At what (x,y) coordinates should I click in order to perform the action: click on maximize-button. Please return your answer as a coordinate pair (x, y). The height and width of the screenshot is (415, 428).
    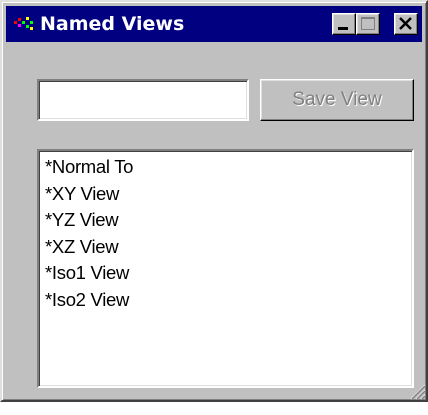
    Looking at the image, I should click on (368, 24).